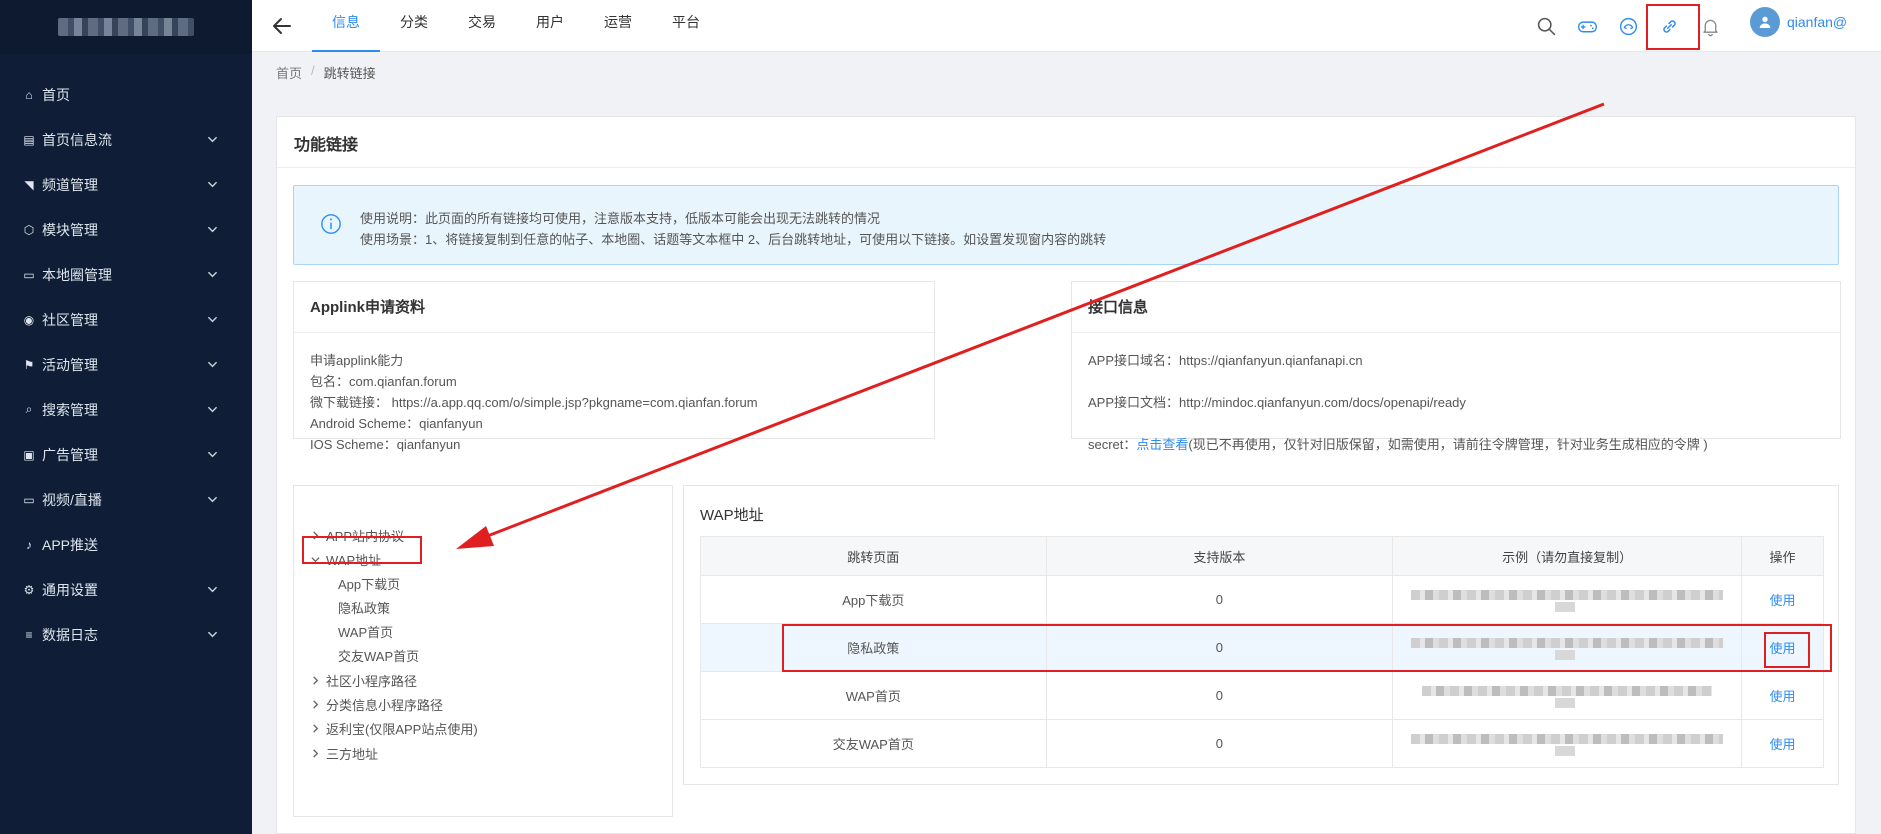  Describe the element at coordinates (29, 184) in the screenshot. I see `rss-icon: ◥` at that location.